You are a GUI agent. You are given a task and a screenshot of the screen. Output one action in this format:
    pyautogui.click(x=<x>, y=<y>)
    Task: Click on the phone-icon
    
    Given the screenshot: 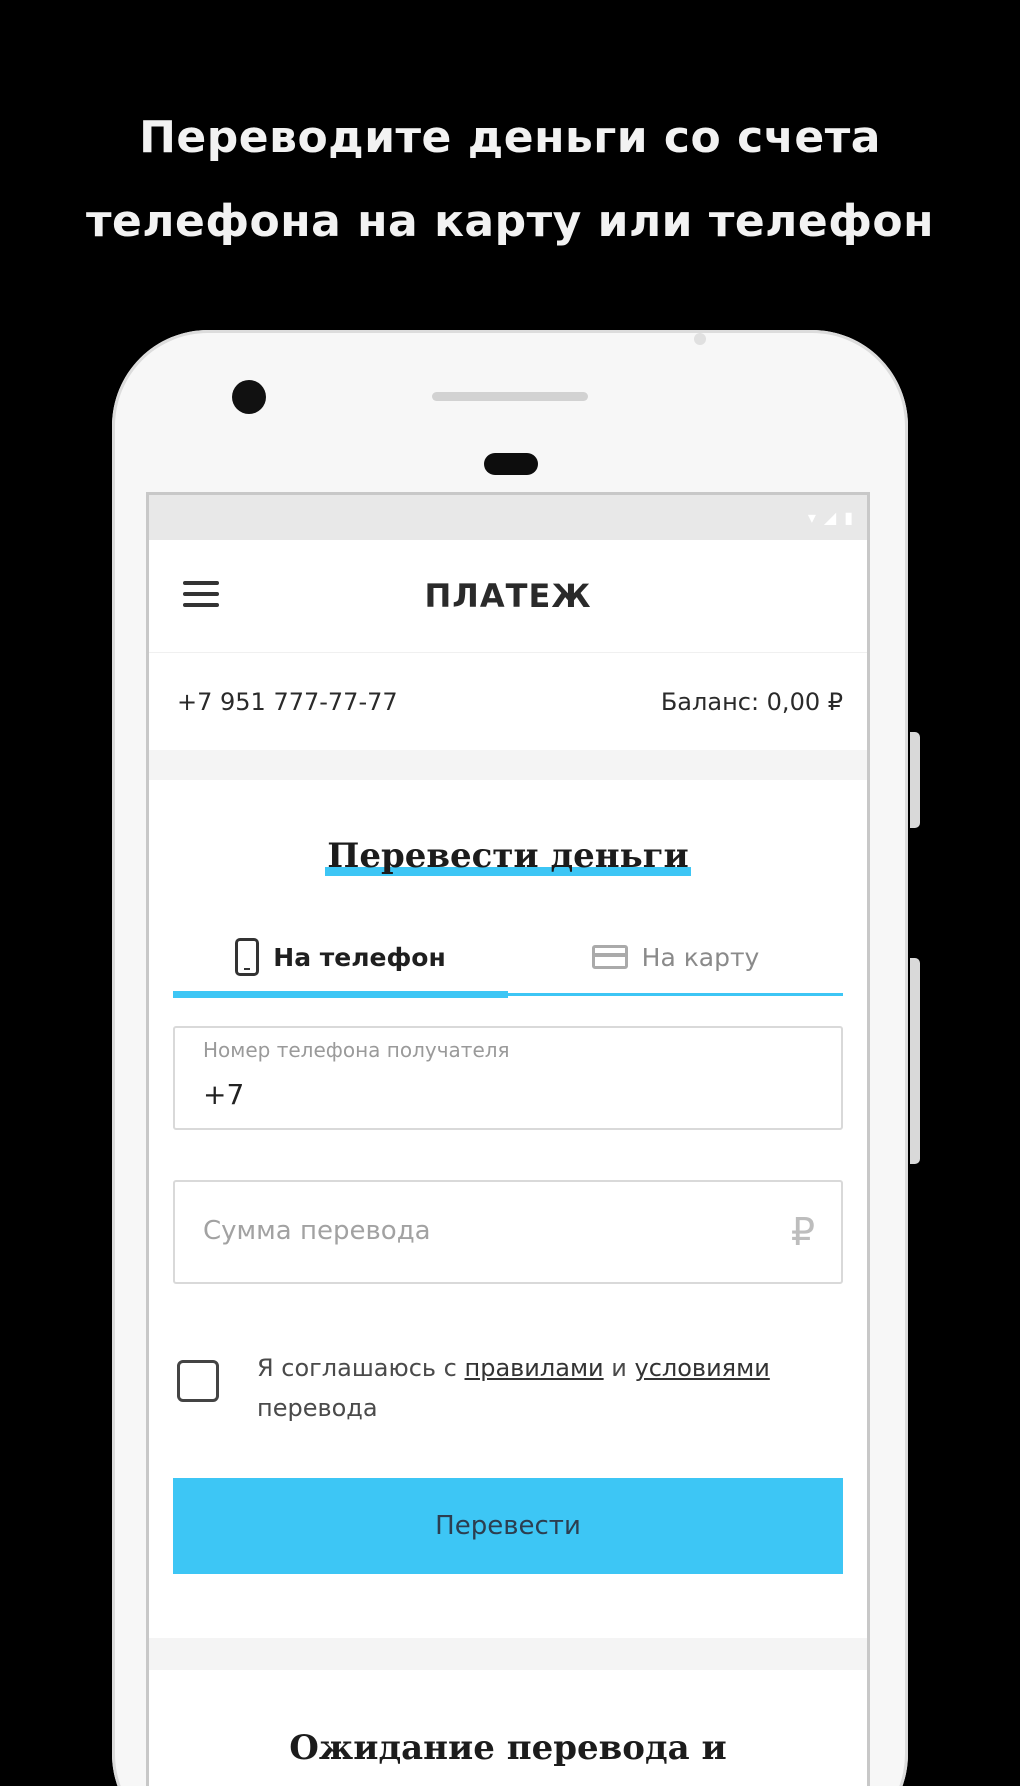 What is the action you would take?
    pyautogui.click(x=247, y=957)
    